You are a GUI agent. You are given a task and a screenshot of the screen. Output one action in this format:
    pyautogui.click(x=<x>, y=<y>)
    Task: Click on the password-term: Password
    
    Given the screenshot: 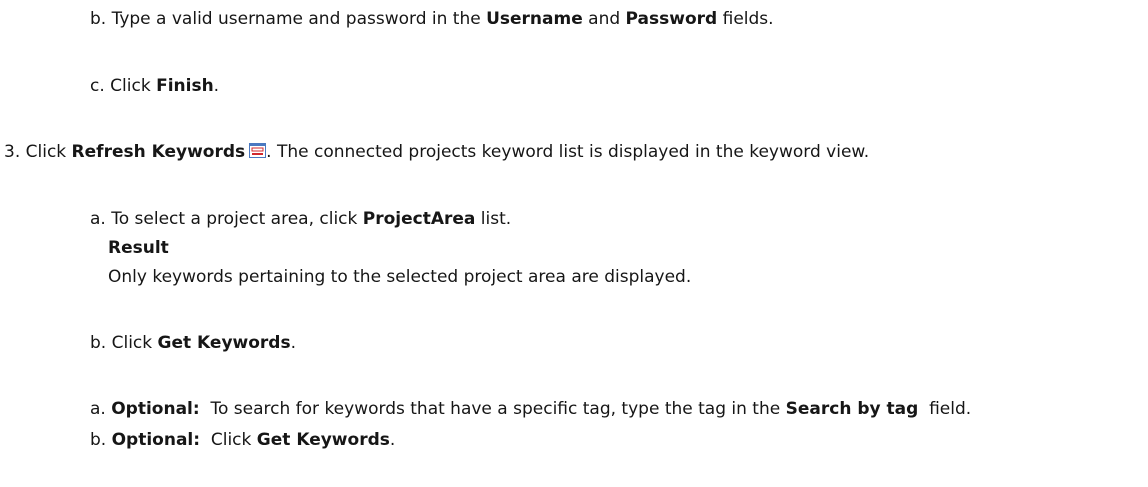 What is the action you would take?
    pyautogui.click(x=671, y=19)
    